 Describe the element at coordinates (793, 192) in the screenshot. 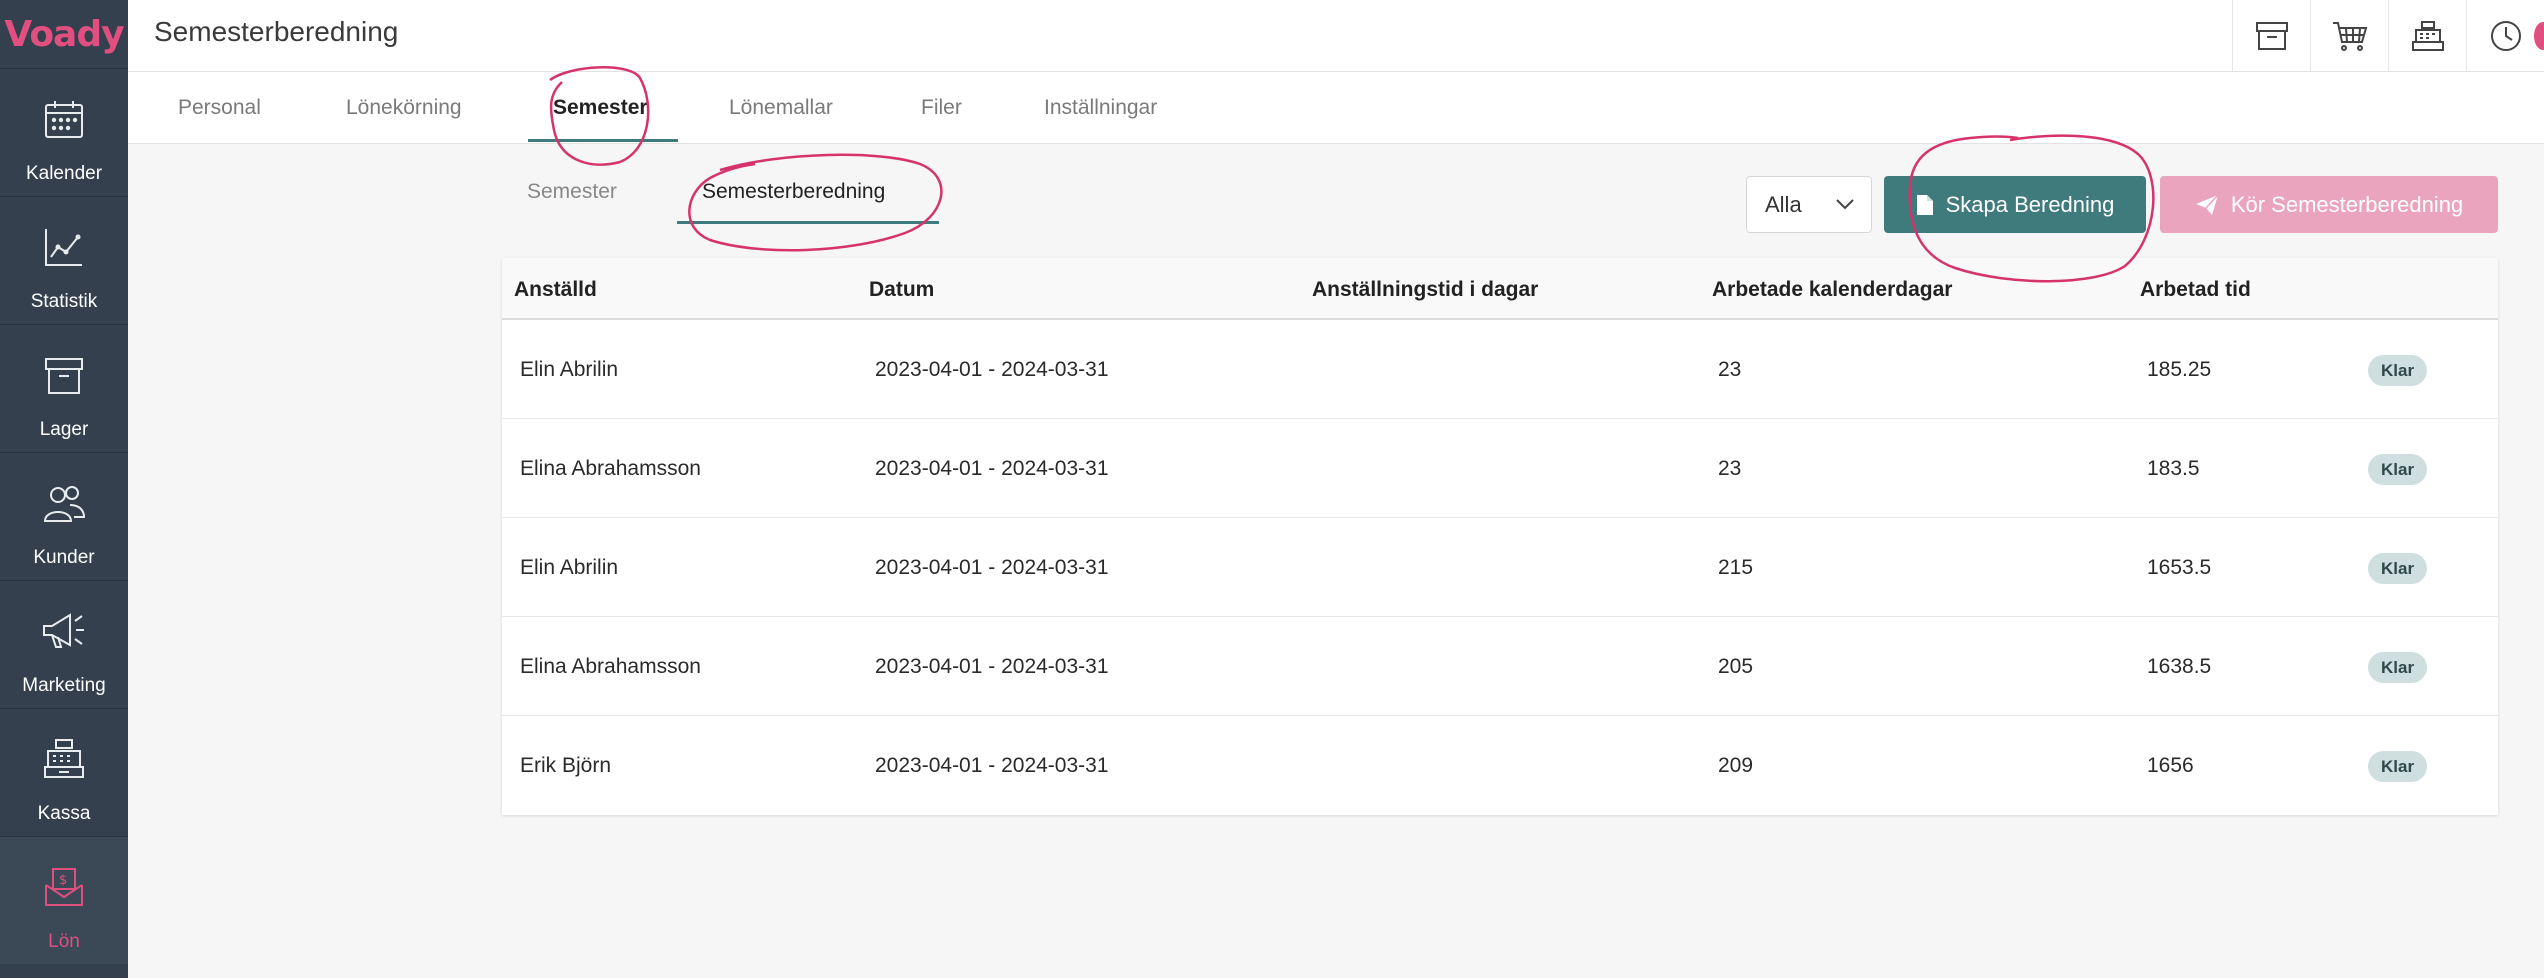

I see `subtab-semesterberedning: Semesterberedning` at that location.